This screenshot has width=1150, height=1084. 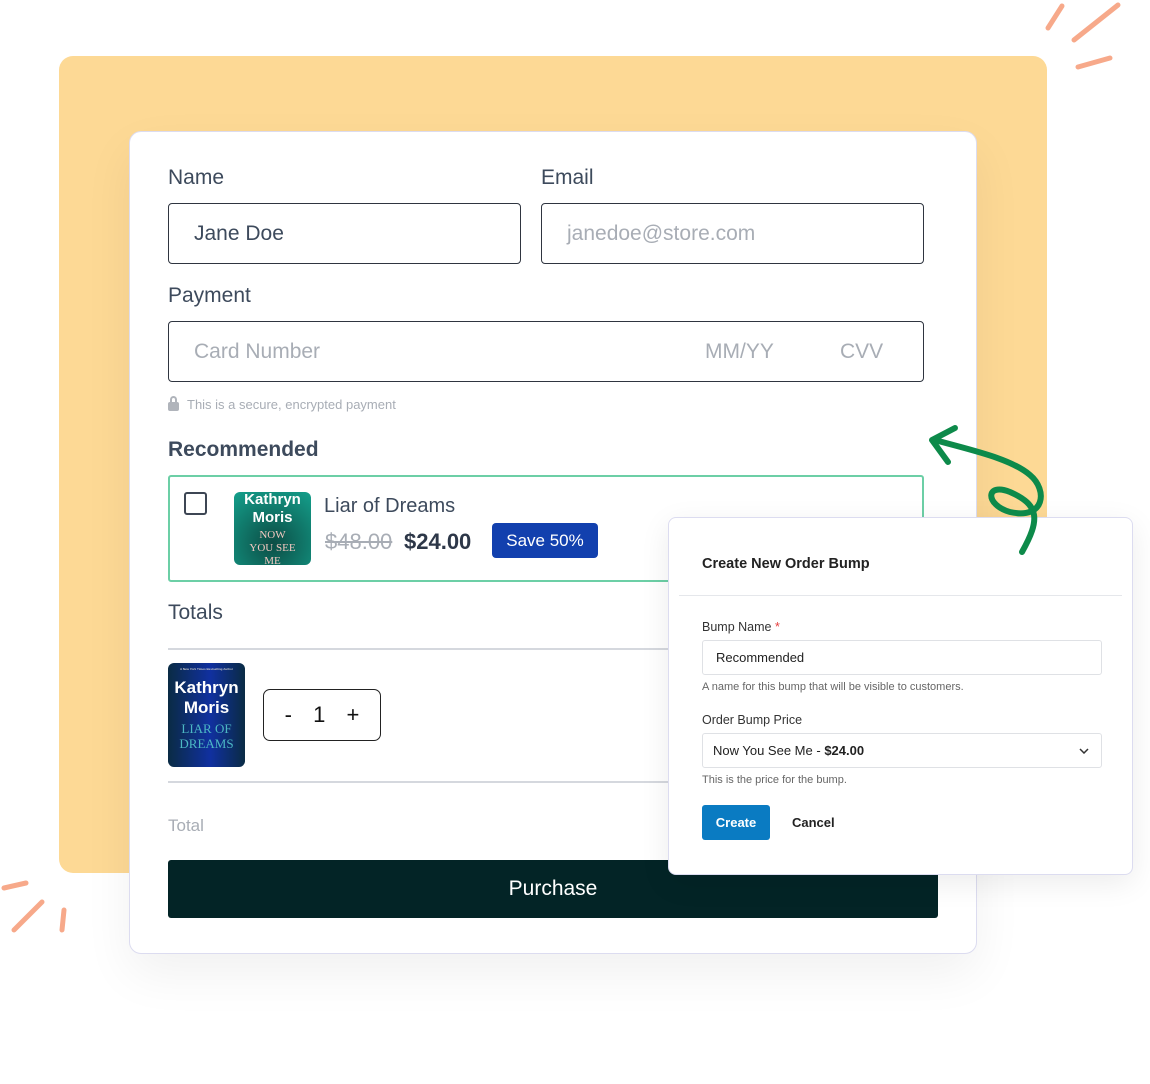 I want to click on product-title: Liar of Dreams, so click(x=390, y=506).